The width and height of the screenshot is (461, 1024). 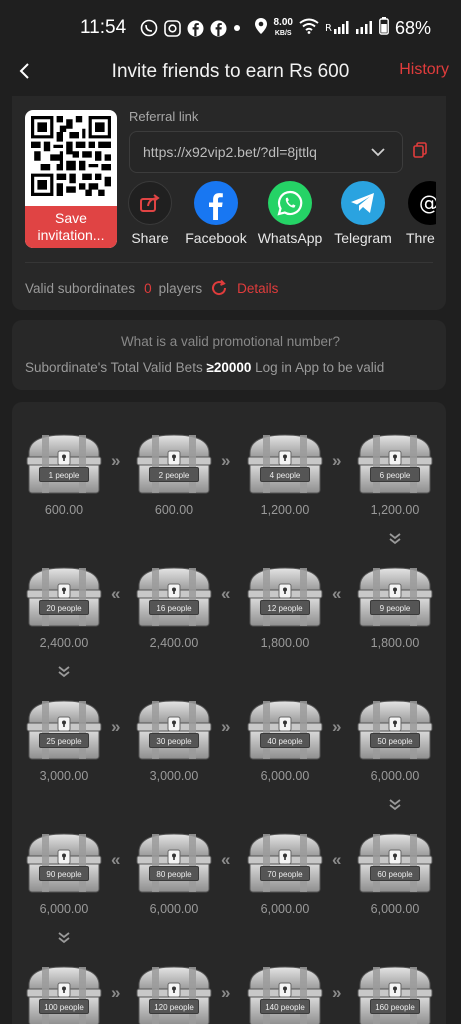 What do you see at coordinates (148, 288) in the screenshot?
I see `valid-subordinates-count: 0` at bounding box center [148, 288].